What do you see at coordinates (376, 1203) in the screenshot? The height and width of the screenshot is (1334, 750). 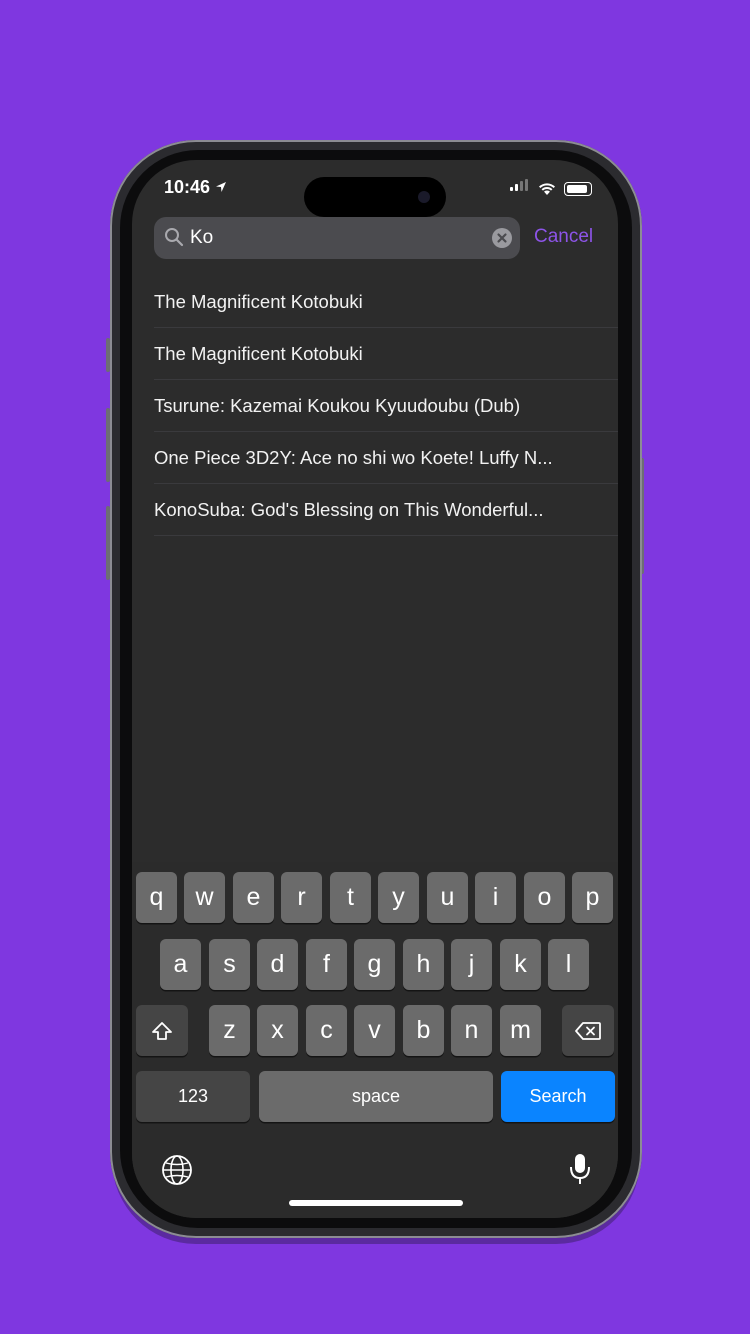 I see `home-indicator` at bounding box center [376, 1203].